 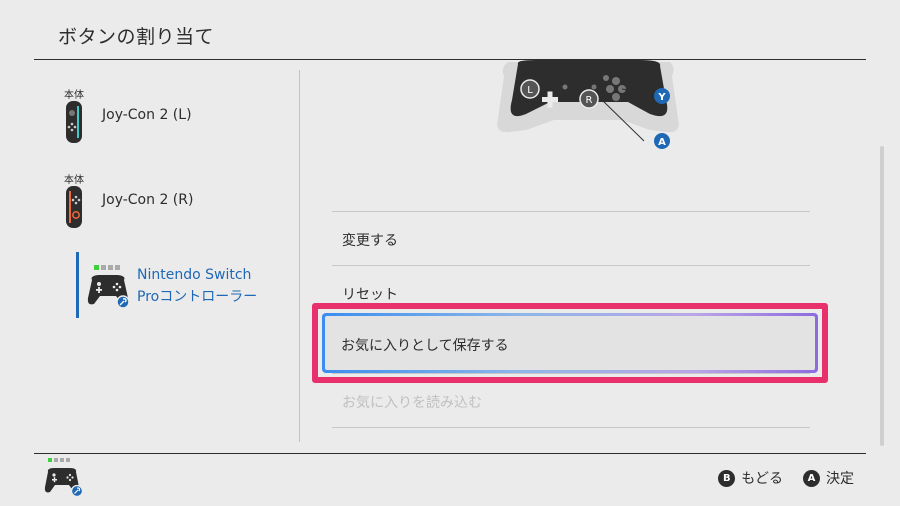 I want to click on y-button-callout: Y, so click(x=661, y=97).